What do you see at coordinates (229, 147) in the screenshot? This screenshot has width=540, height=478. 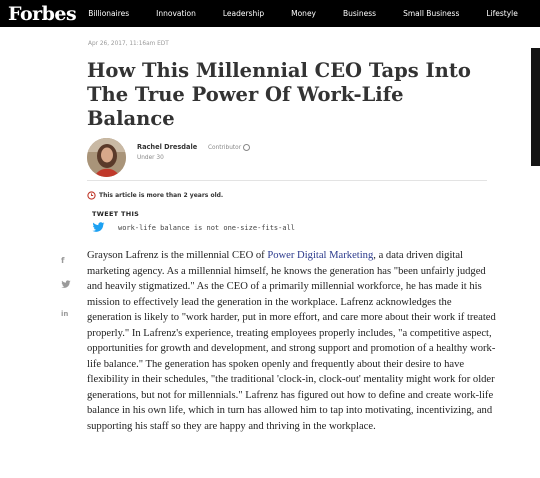 I see `author-role: Contributor` at bounding box center [229, 147].